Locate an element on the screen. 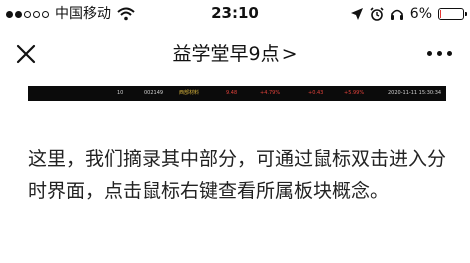  status-bar: 中国移动 23:10 6% is located at coordinates (235, 14).